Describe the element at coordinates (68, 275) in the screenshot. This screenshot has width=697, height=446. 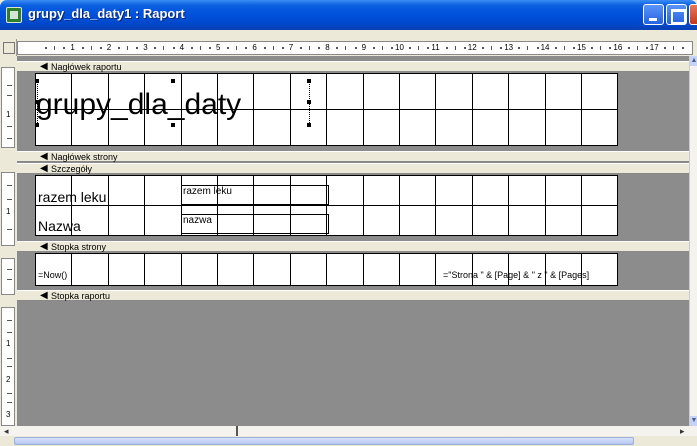
I see `now-textbox: =Now()` at that location.